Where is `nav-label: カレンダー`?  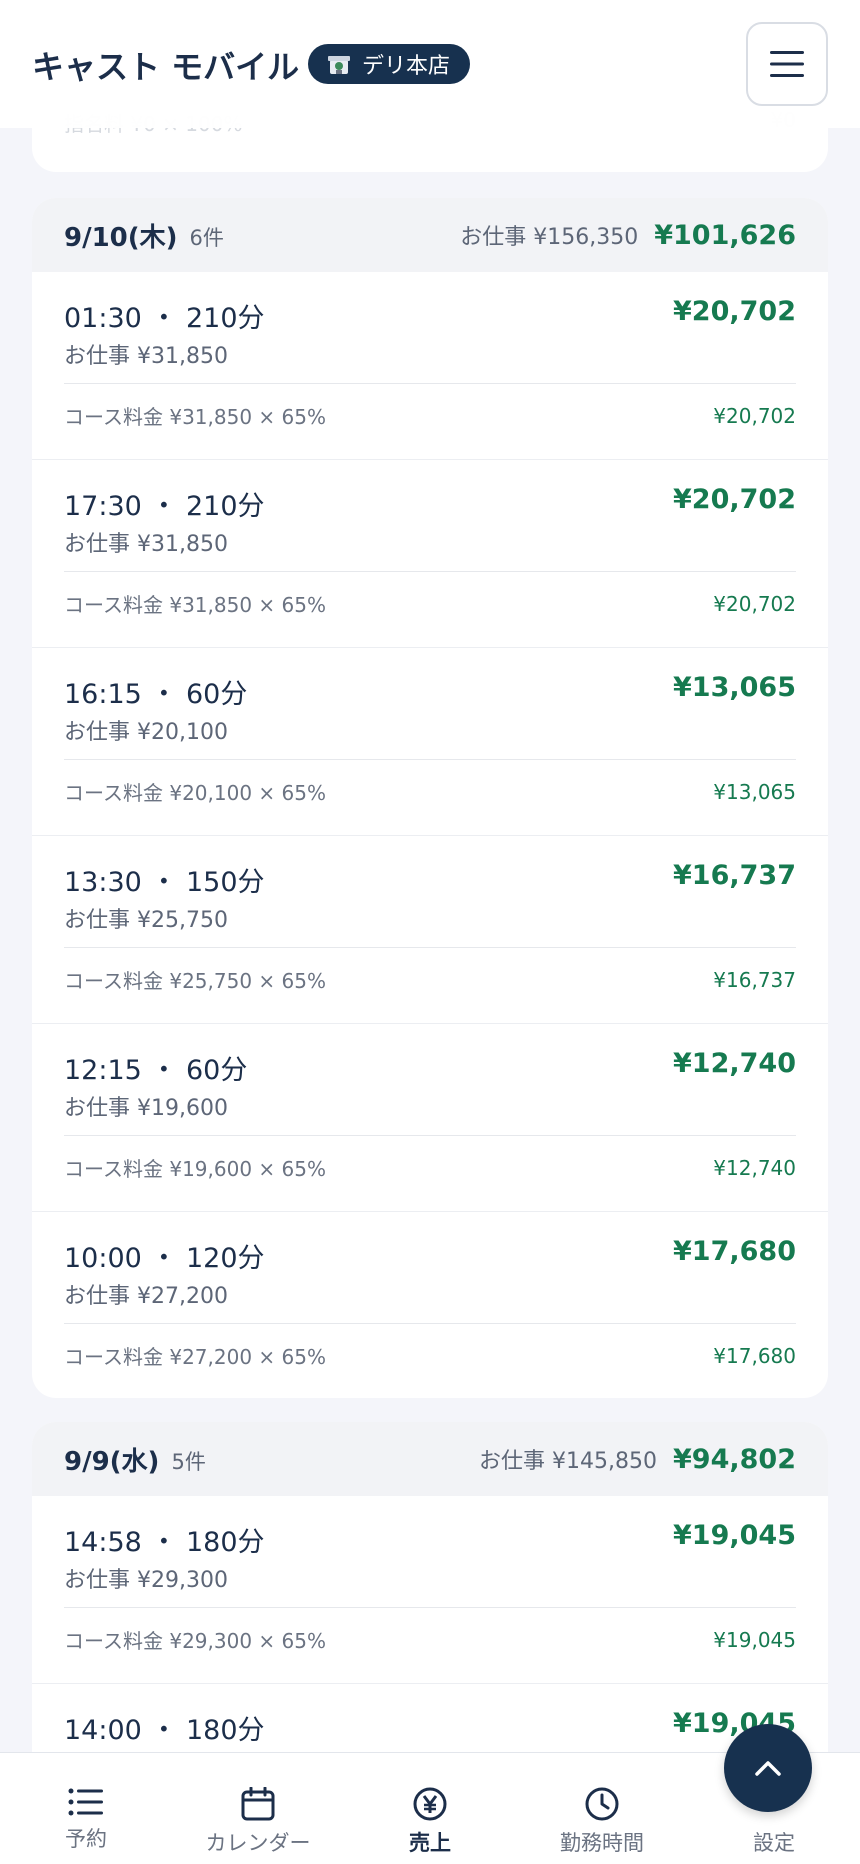 nav-label: カレンダー is located at coordinates (258, 1843).